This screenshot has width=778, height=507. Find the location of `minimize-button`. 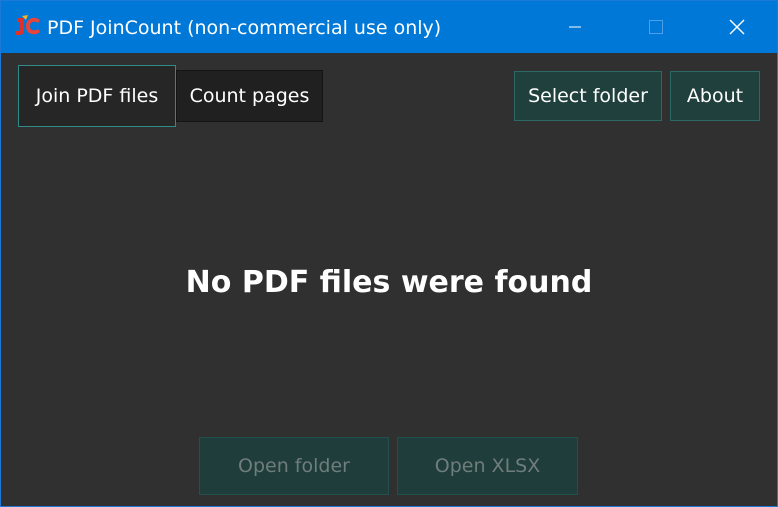

minimize-button is located at coordinates (575, 27).